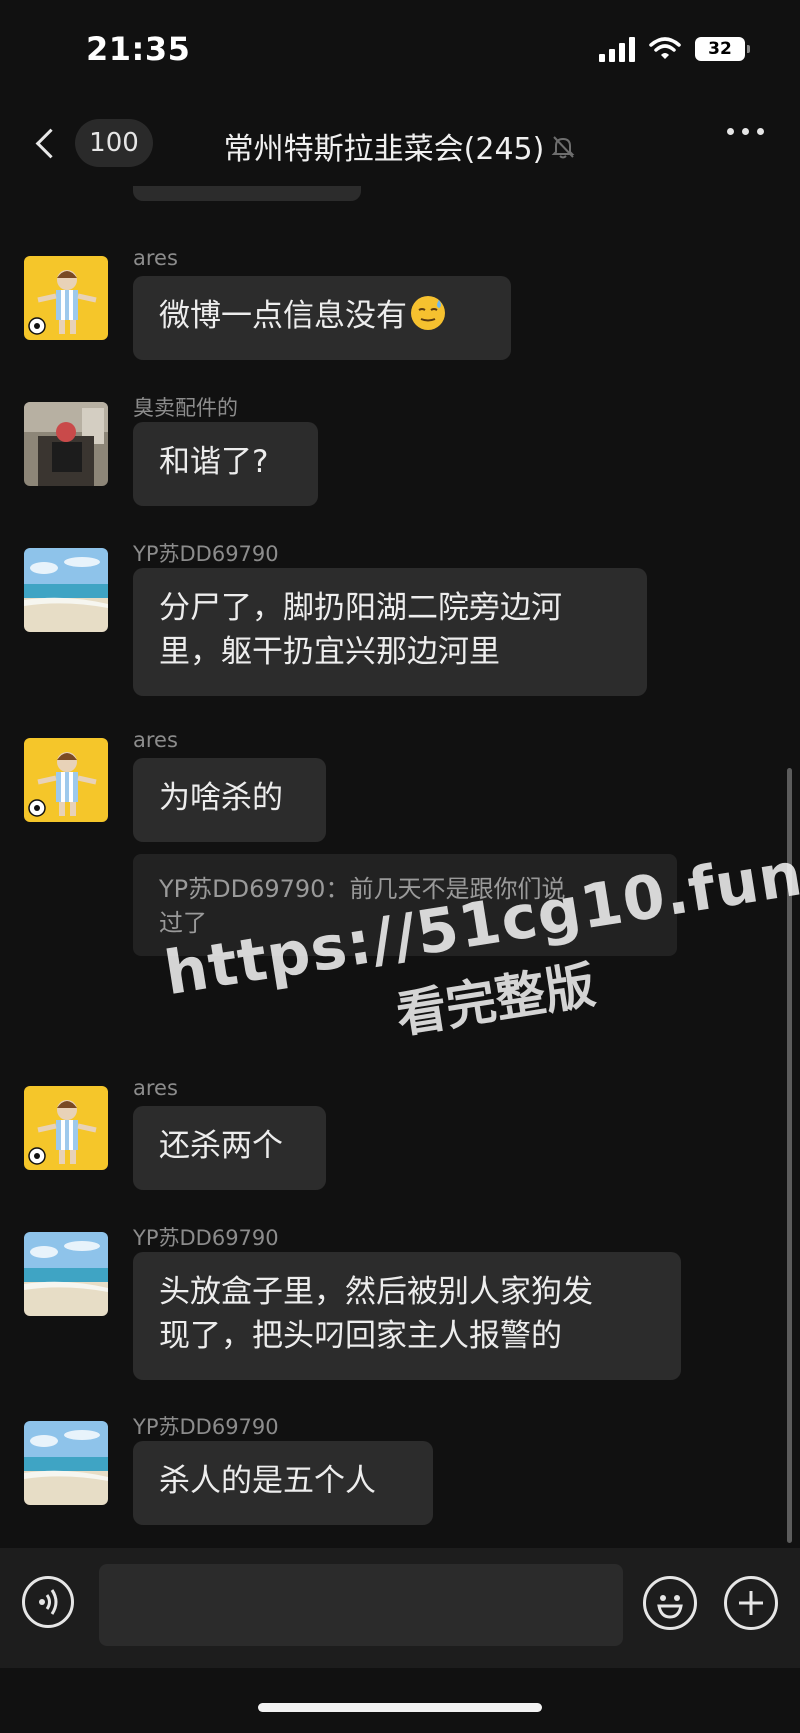  What do you see at coordinates (745, 131) in the screenshot?
I see `more-dots-icon` at bounding box center [745, 131].